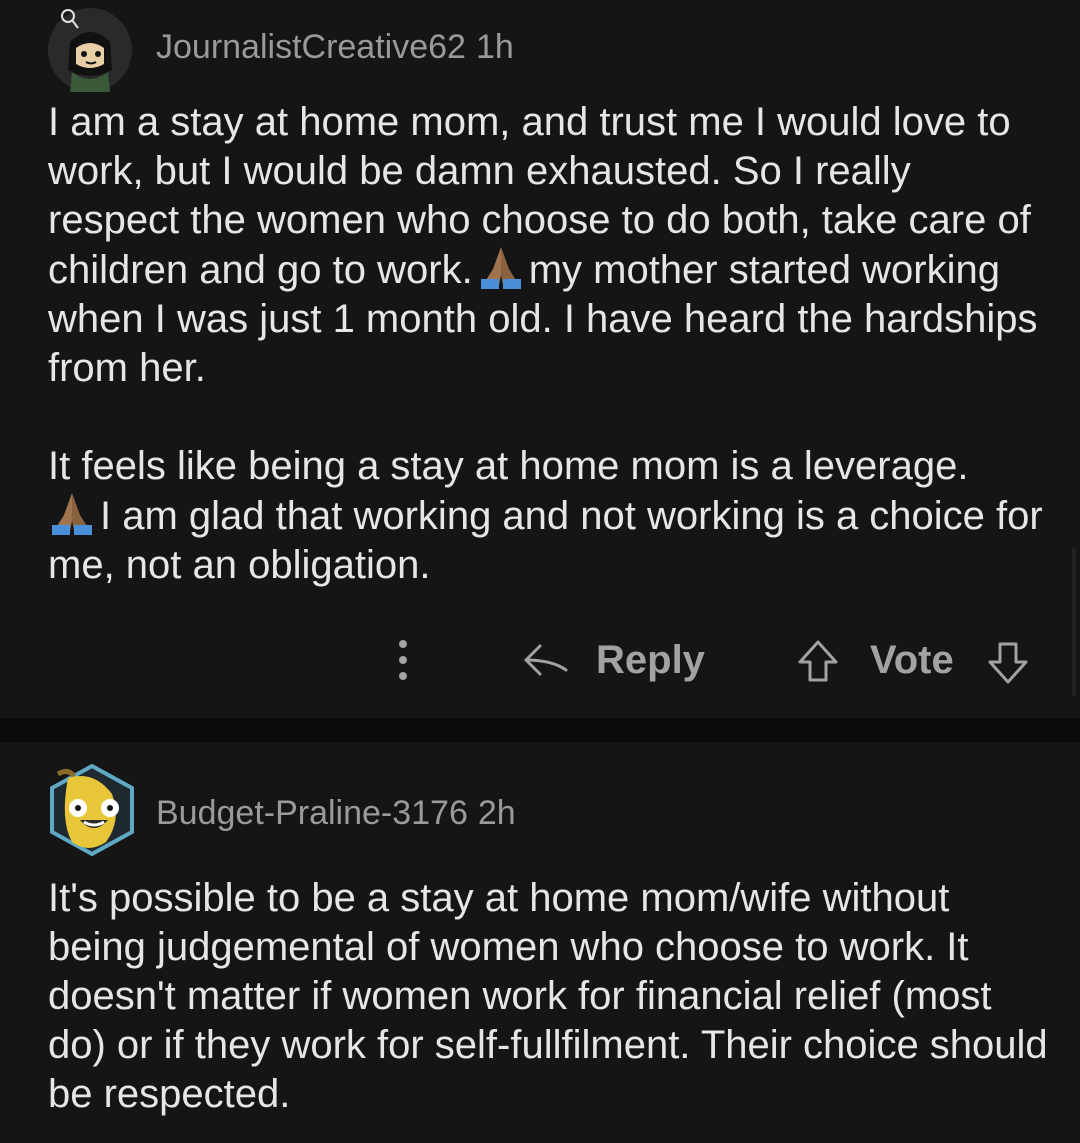 The width and height of the screenshot is (1080, 1143). What do you see at coordinates (818, 662) in the screenshot?
I see `upvote-arrow-icon` at bounding box center [818, 662].